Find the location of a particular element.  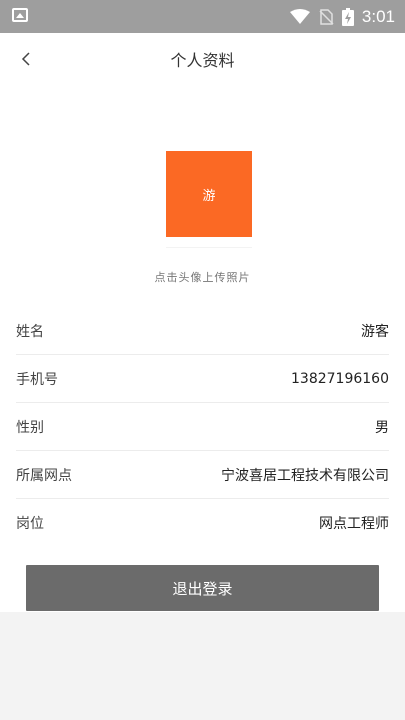

row-value: 宁波喜居工程技术有限公司 is located at coordinates (305, 475).